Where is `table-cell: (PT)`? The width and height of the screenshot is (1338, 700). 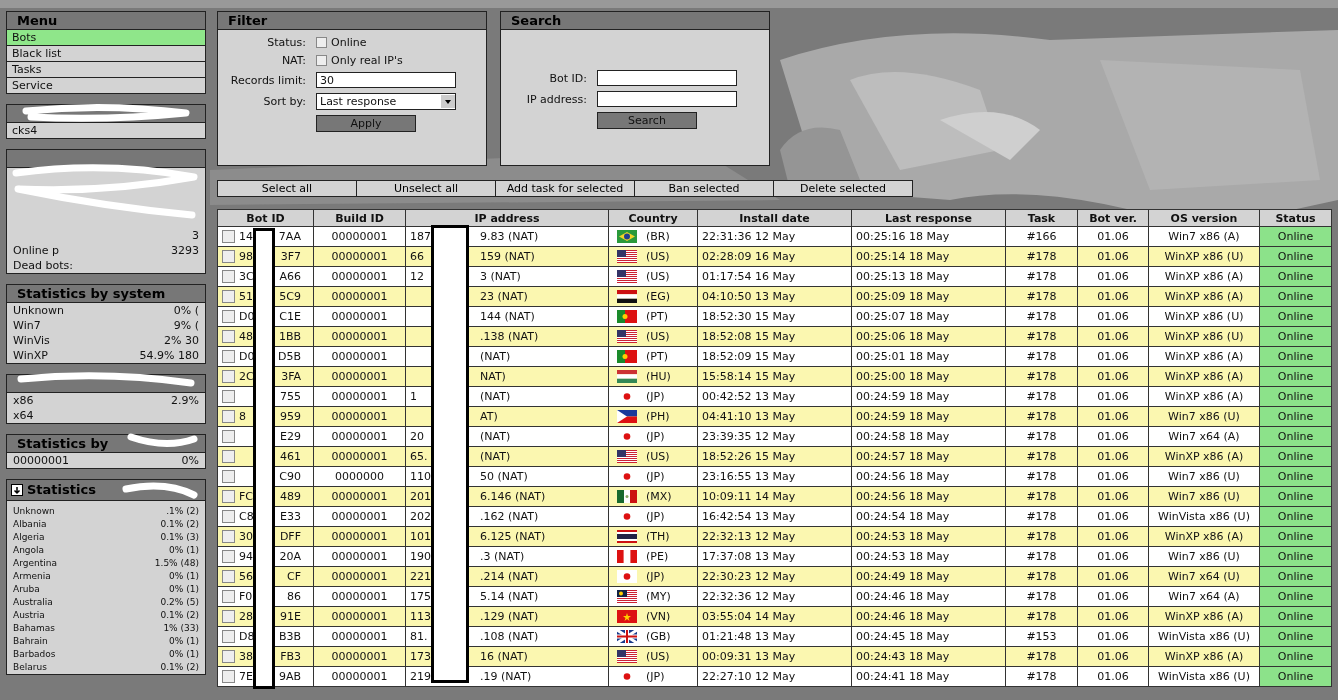
table-cell: (PT) is located at coordinates (657, 356).